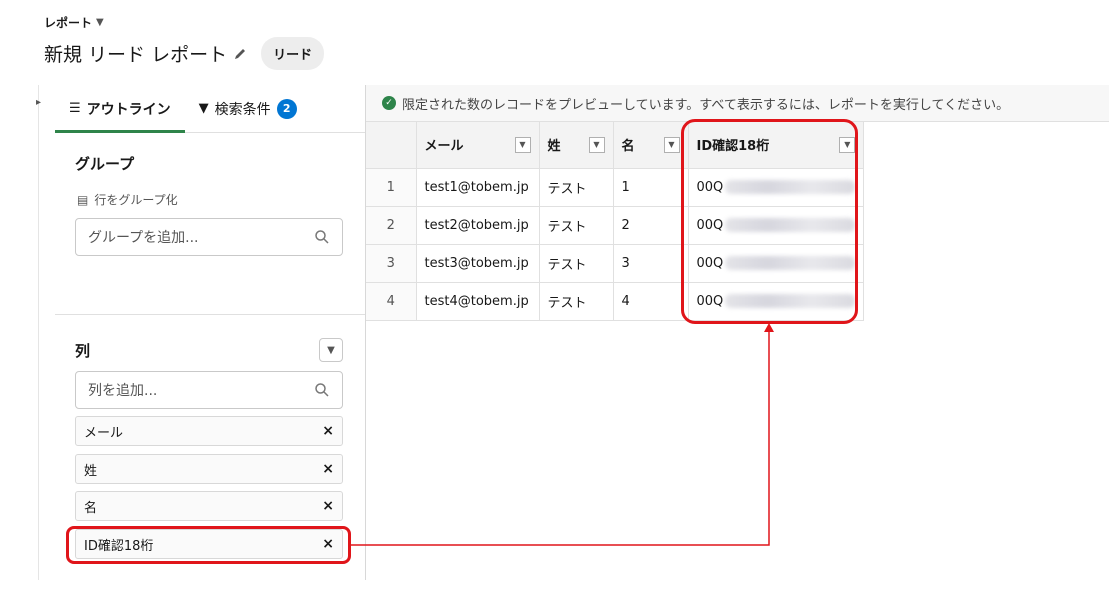 The height and width of the screenshot is (607, 1109). Describe the element at coordinates (331, 350) in the screenshot. I see `columns-menu-button: ▼` at that location.